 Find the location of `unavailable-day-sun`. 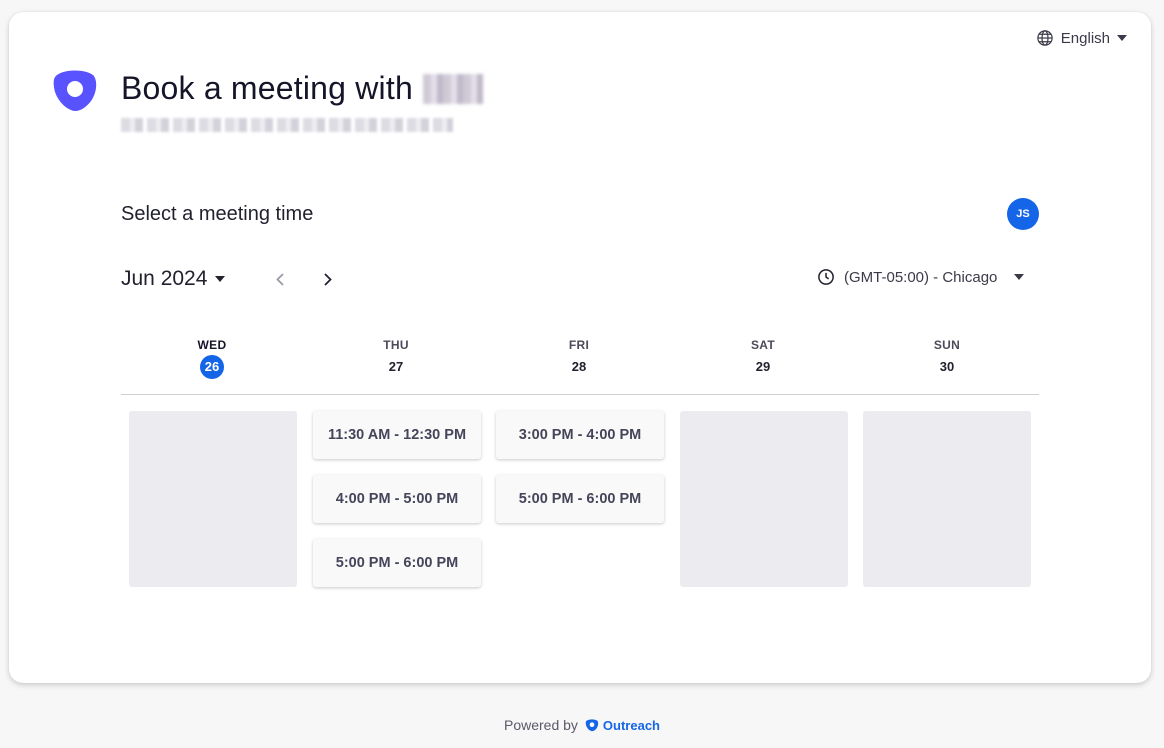

unavailable-day-sun is located at coordinates (947, 499).